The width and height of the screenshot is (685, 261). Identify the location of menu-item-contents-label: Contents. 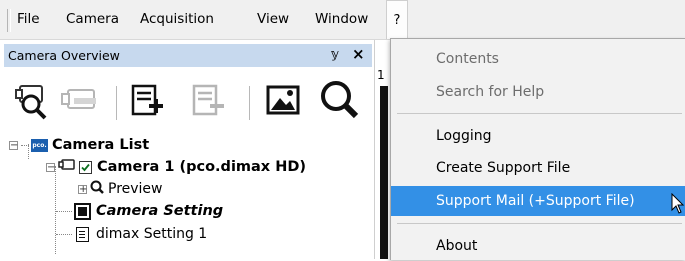
(467, 59).